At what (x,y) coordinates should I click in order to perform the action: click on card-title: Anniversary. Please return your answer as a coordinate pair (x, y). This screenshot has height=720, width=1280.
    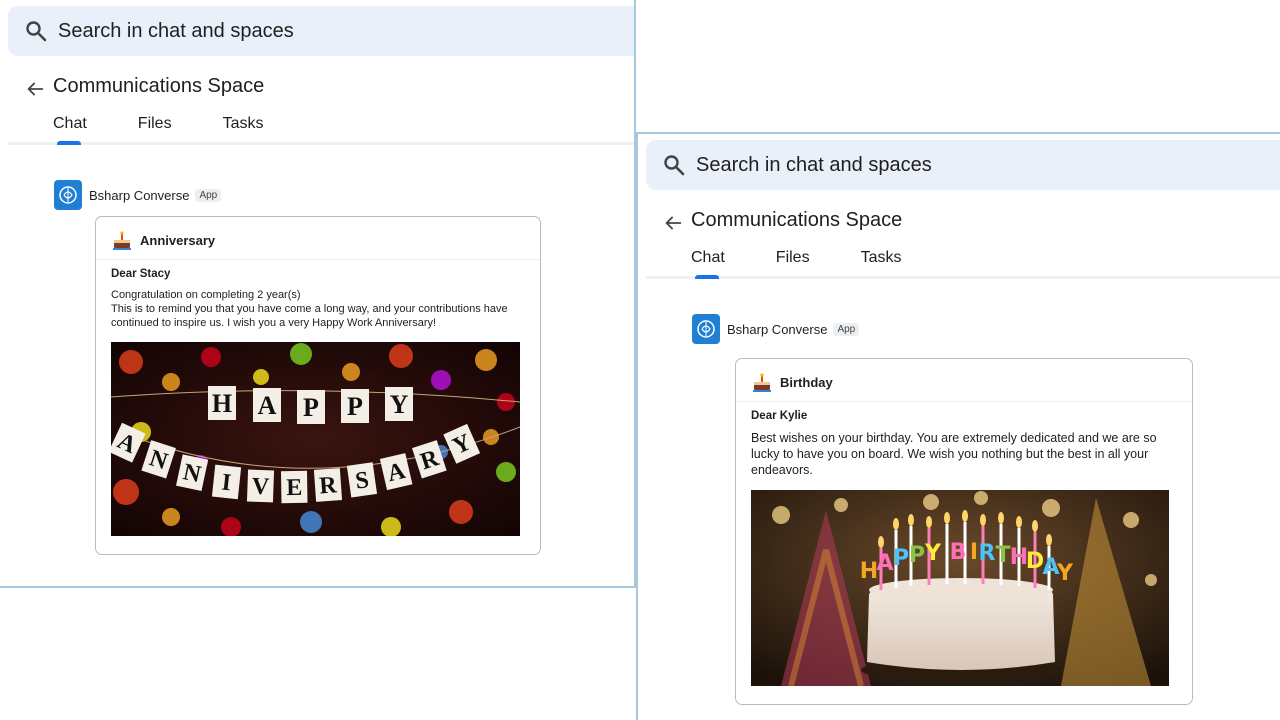
    Looking at the image, I should click on (178, 240).